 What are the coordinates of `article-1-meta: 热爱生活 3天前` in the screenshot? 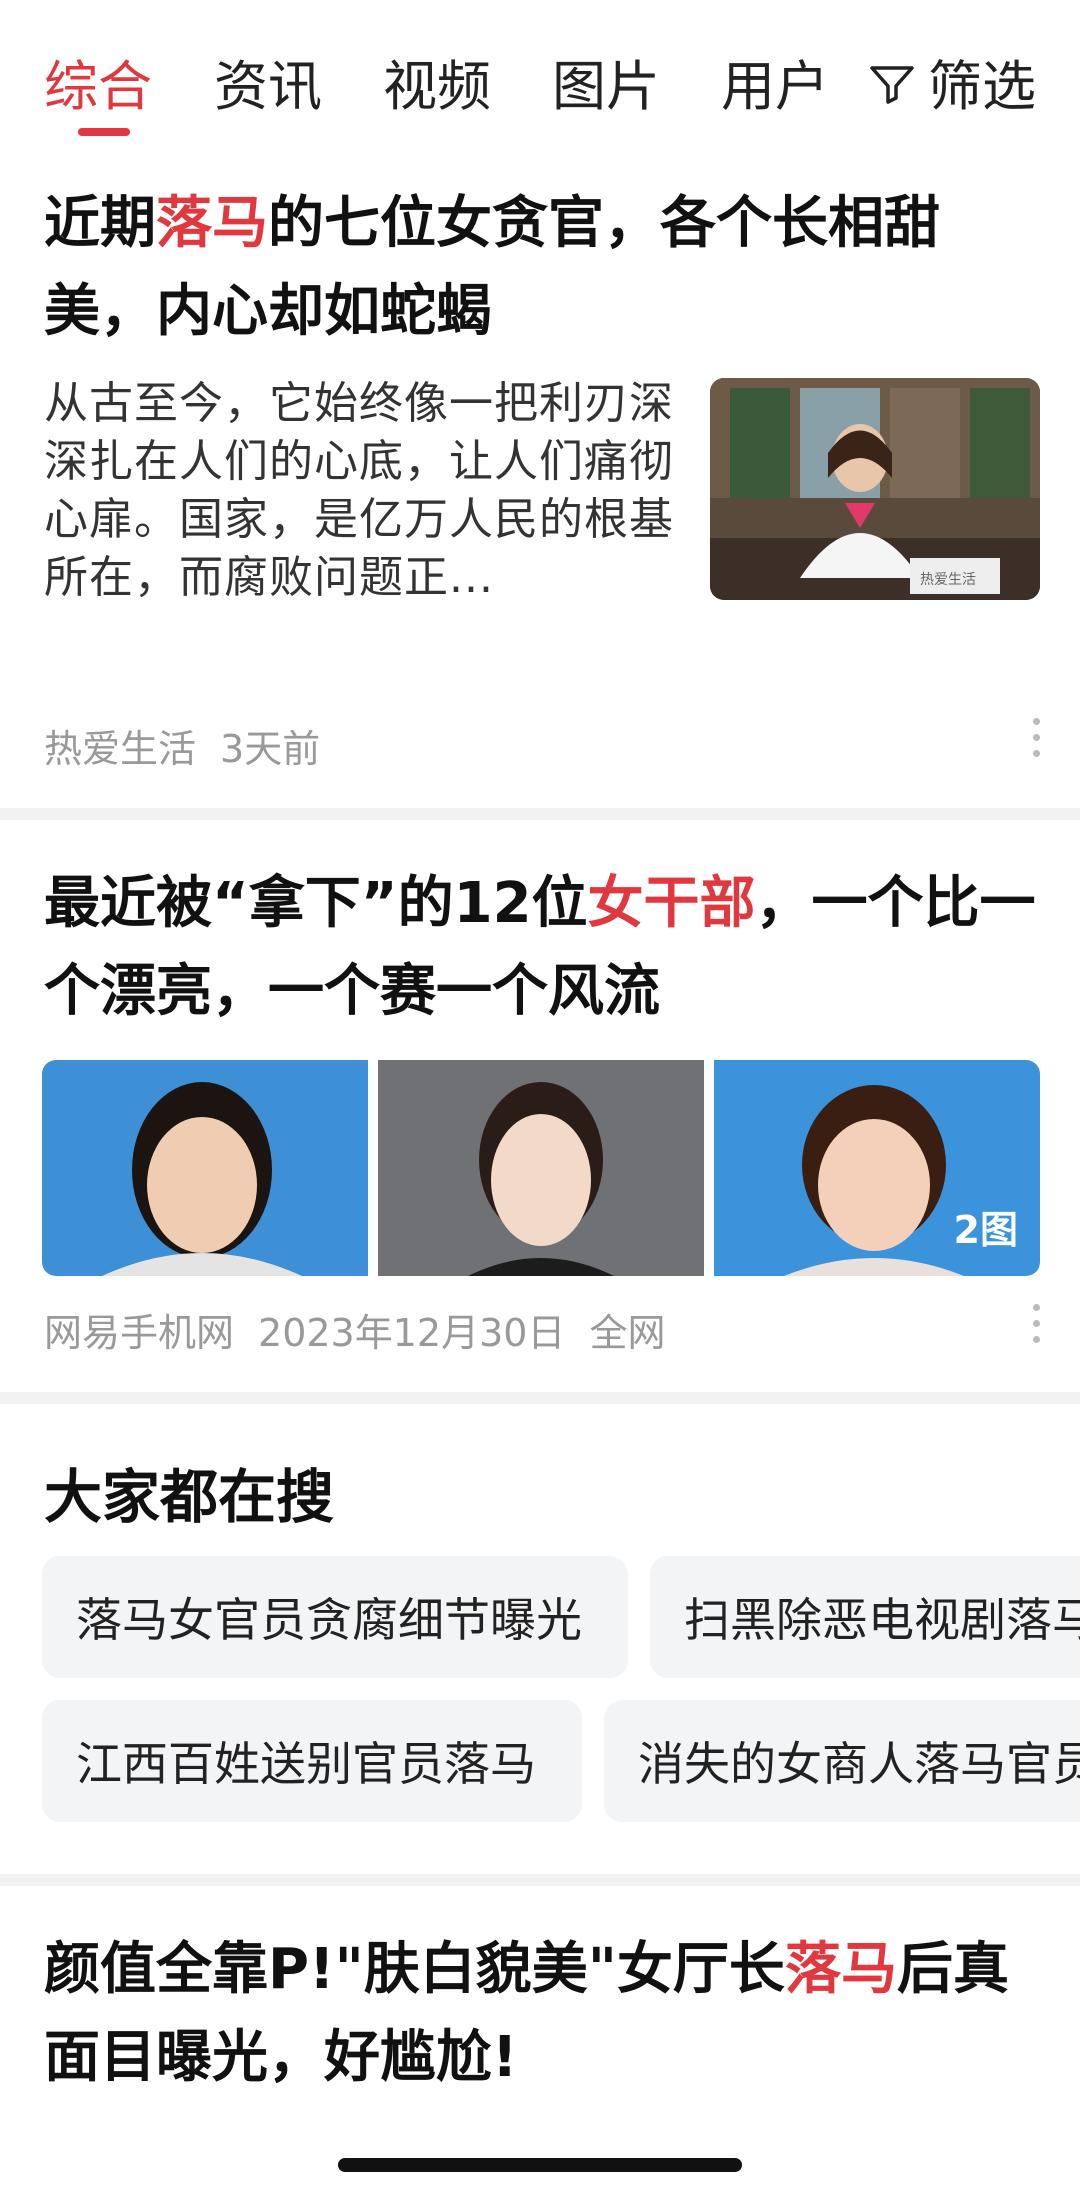 It's located at (194, 745).